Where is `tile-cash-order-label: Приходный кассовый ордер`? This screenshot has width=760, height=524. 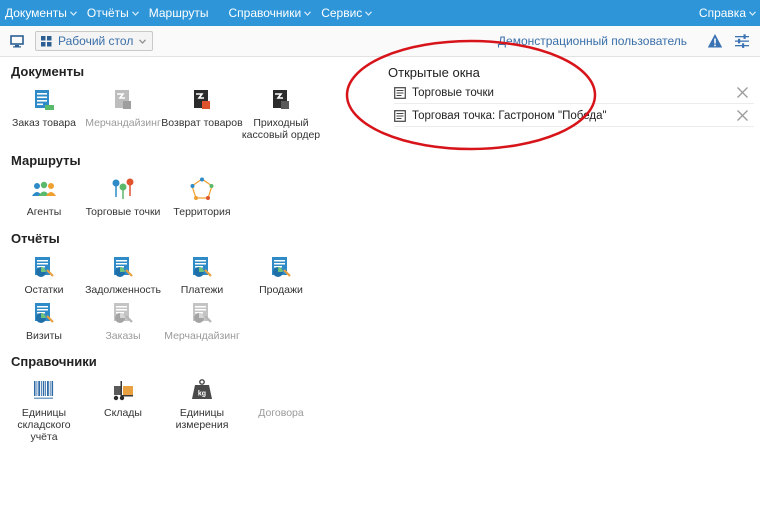 tile-cash-order-label: Приходный кассовый ордер is located at coordinates (281, 129).